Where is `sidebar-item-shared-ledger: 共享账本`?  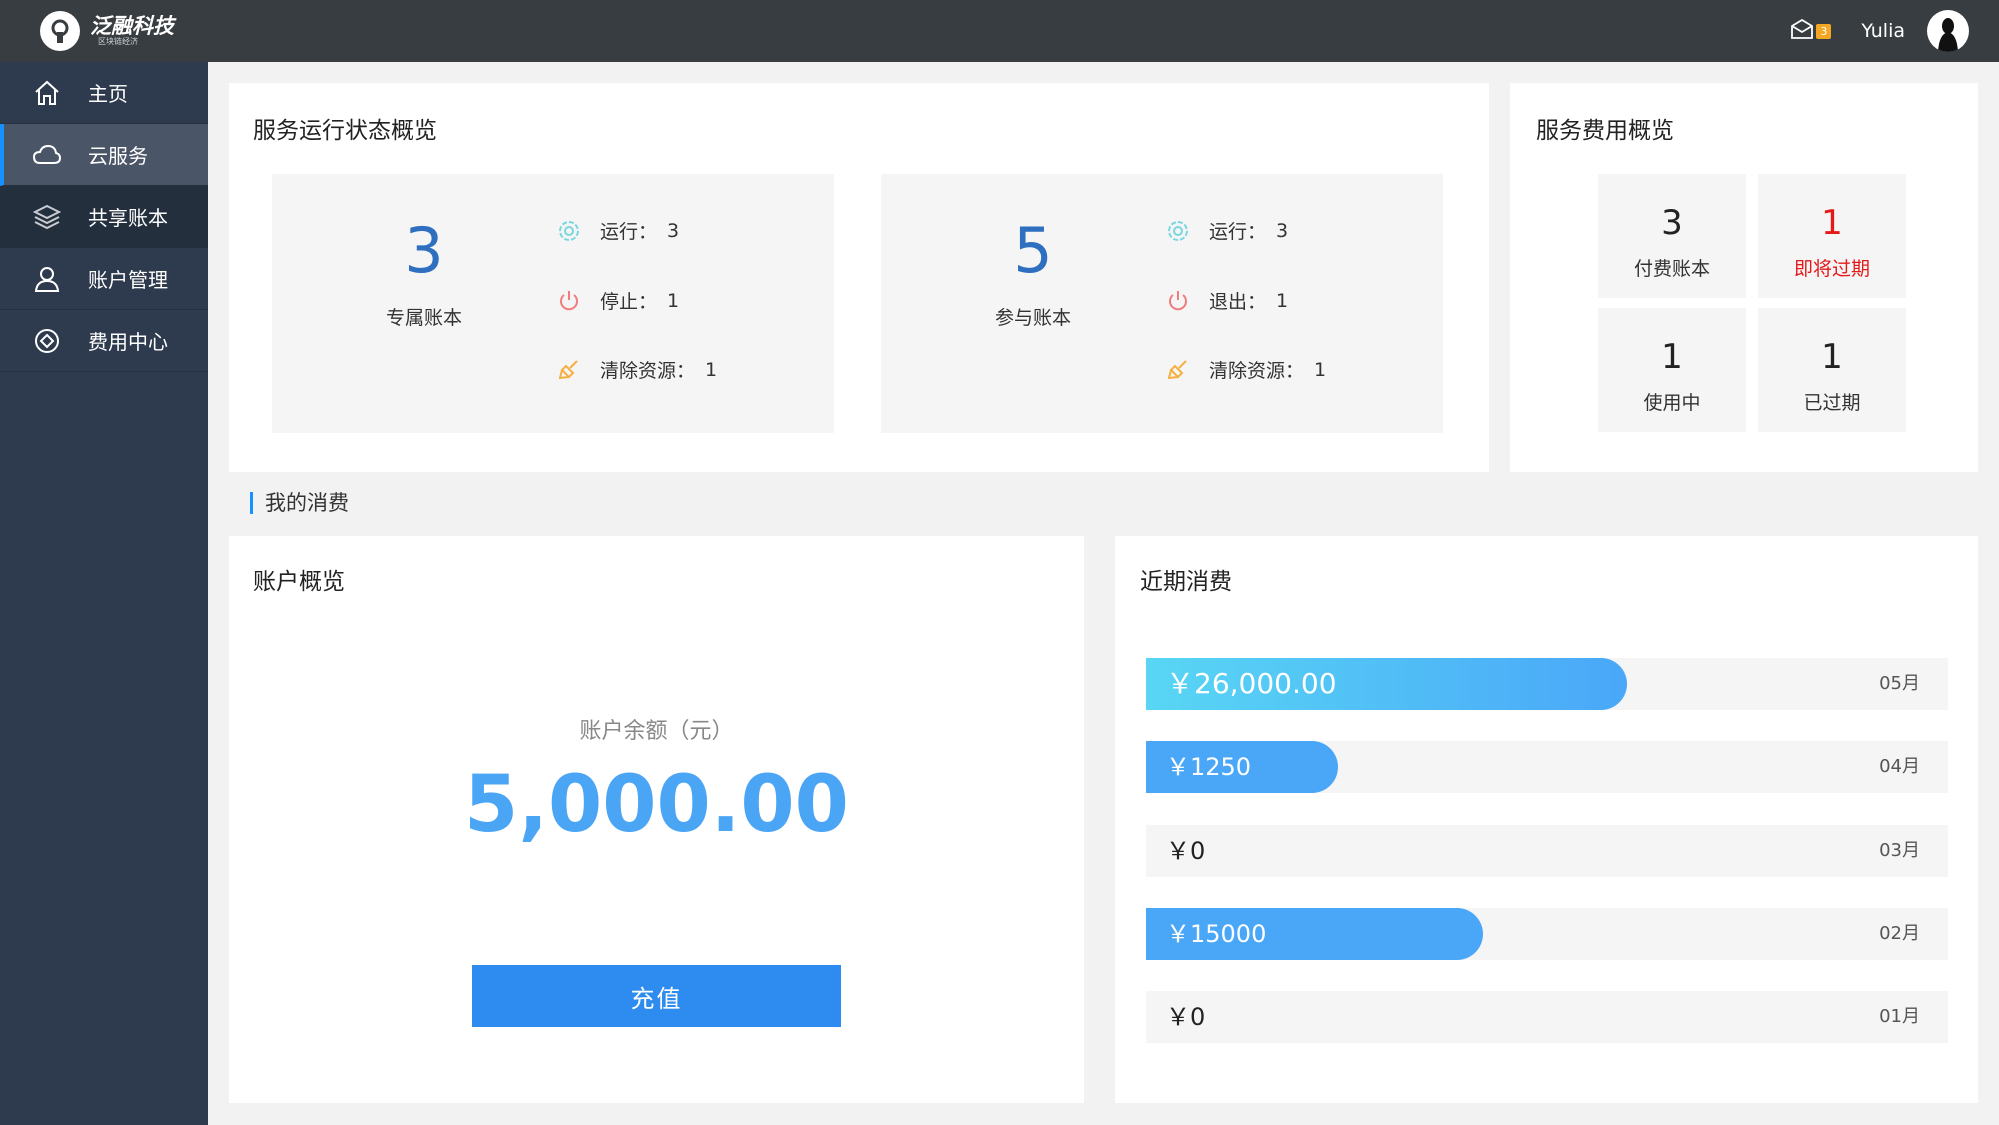
sidebar-item-shared-ledger: 共享账本 is located at coordinates (104, 217).